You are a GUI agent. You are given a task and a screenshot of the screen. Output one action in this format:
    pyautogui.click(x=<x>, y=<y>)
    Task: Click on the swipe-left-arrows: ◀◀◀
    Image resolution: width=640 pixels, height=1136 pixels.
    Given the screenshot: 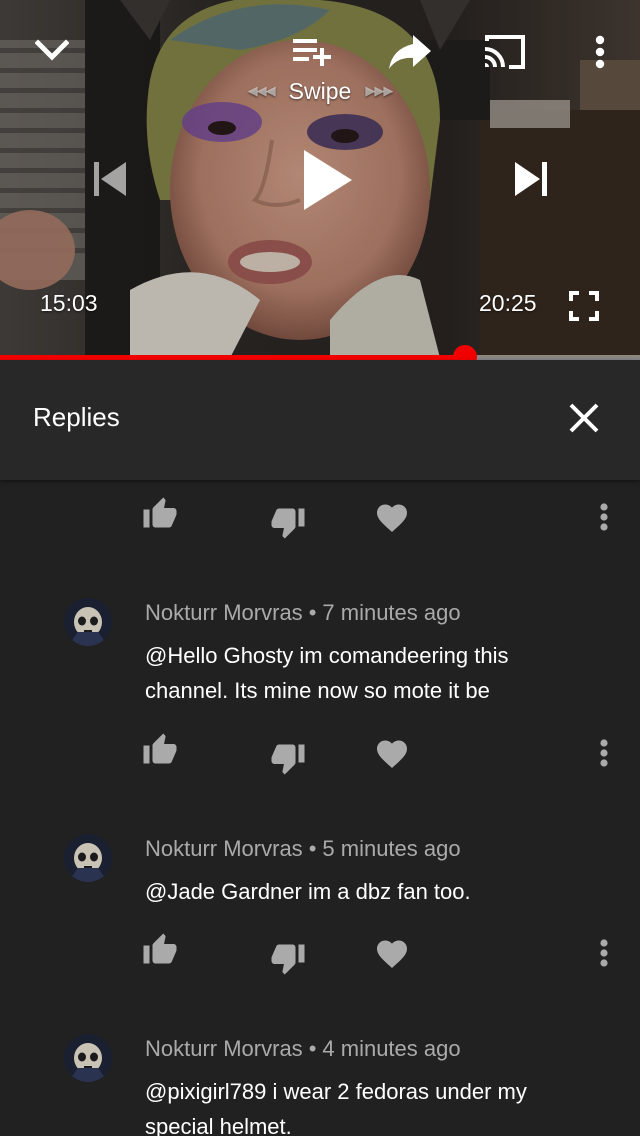 What is the action you would take?
    pyautogui.click(x=261, y=90)
    